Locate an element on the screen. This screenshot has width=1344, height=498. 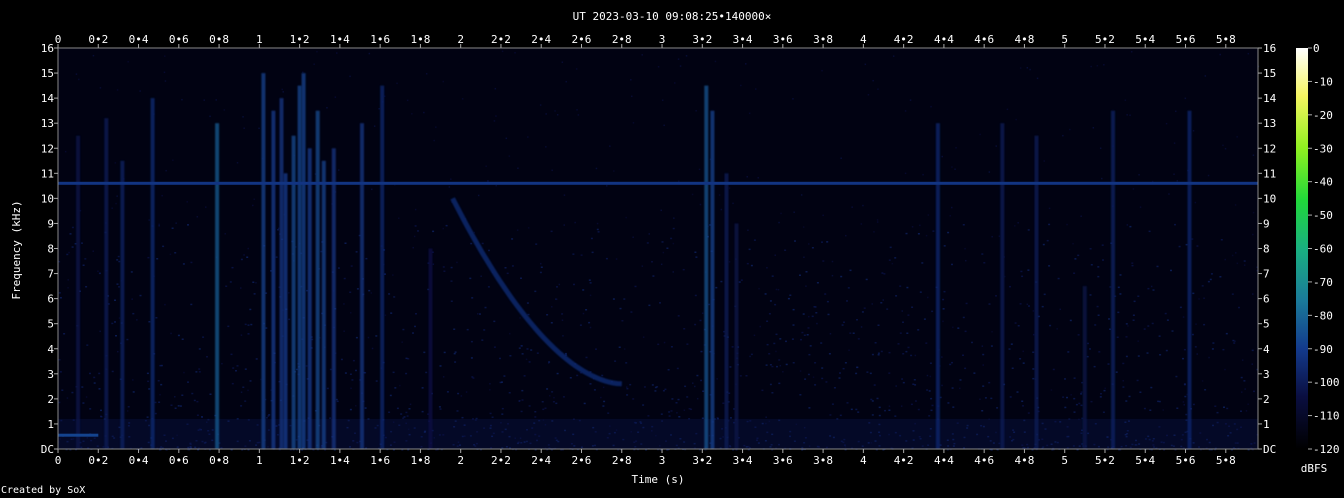
x-tick-label: 5•2 is located at coordinates (1105, 39).